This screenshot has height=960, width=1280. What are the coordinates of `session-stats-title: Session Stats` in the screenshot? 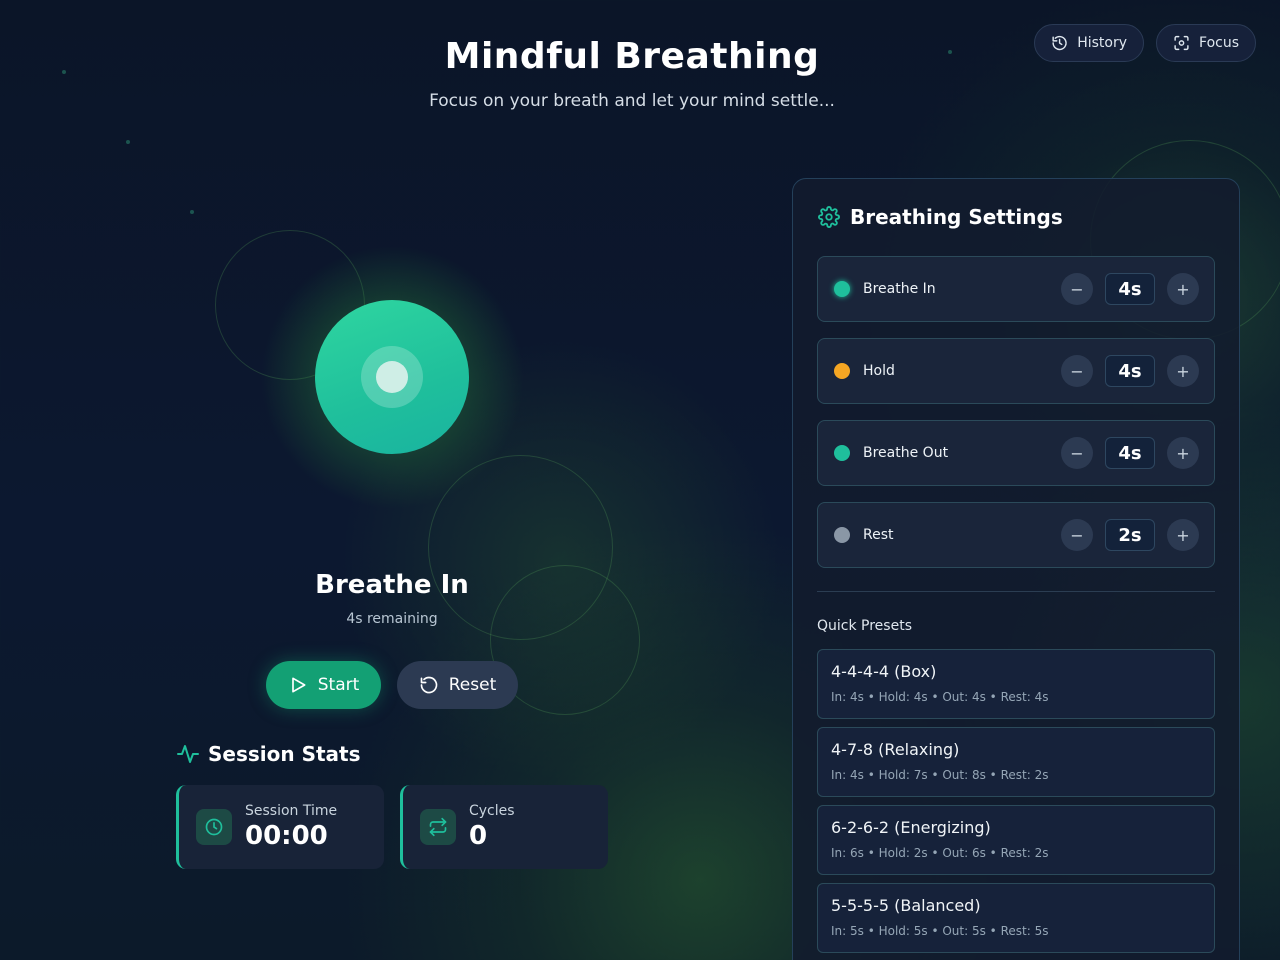 It's located at (284, 754).